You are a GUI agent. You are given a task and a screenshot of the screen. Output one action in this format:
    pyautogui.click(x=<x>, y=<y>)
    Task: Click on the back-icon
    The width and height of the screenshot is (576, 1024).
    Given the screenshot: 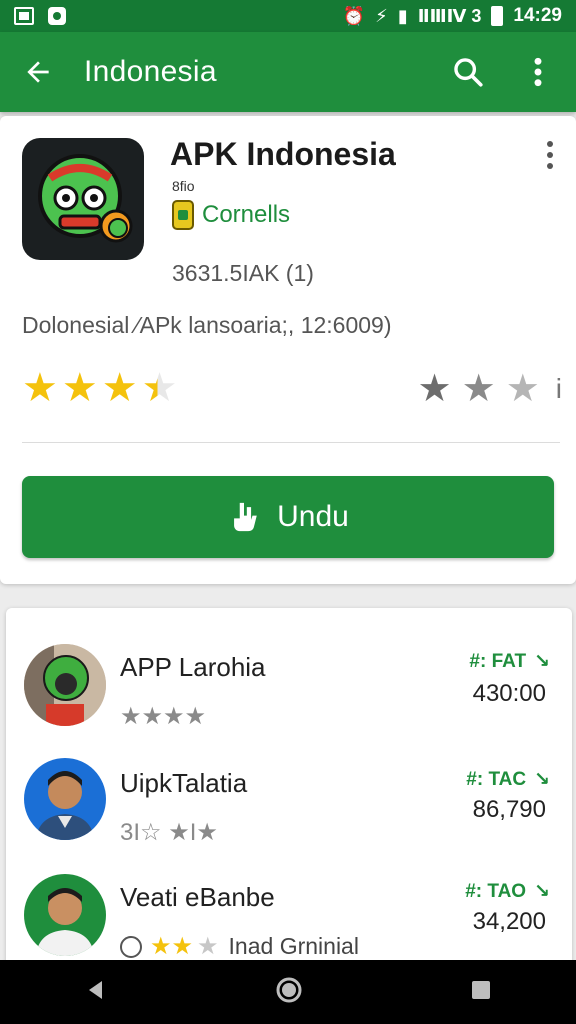 What is the action you would take?
    pyautogui.click(x=96, y=992)
    